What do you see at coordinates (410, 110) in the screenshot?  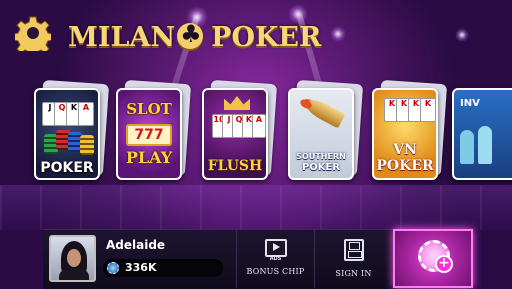 I see `playing-cards: K K K K` at bounding box center [410, 110].